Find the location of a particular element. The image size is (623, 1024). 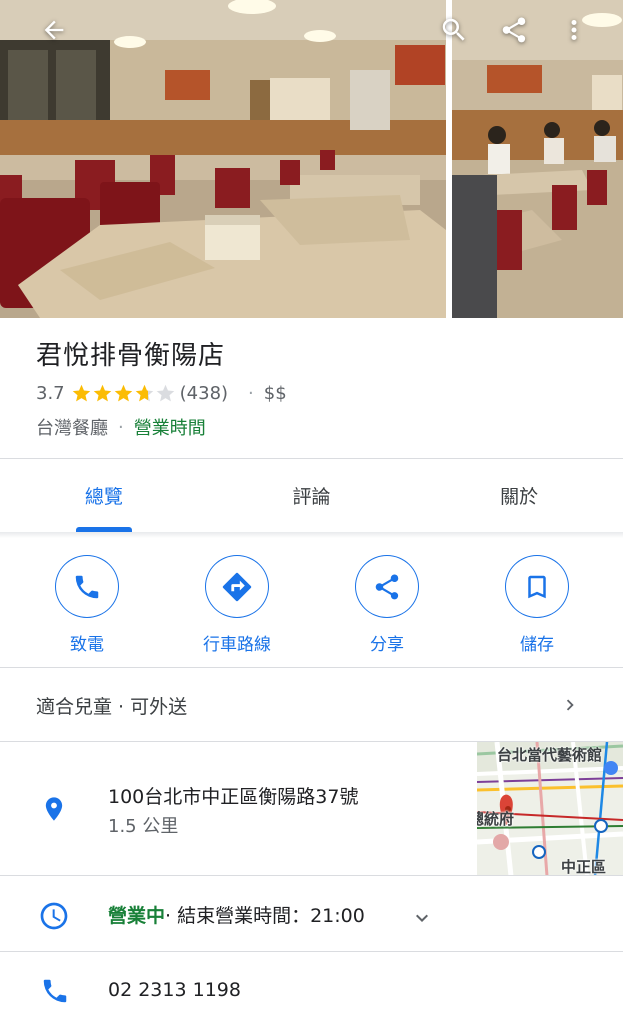

action-bar: 致電 行車路線 分享 儲存 is located at coordinates (311, 605).